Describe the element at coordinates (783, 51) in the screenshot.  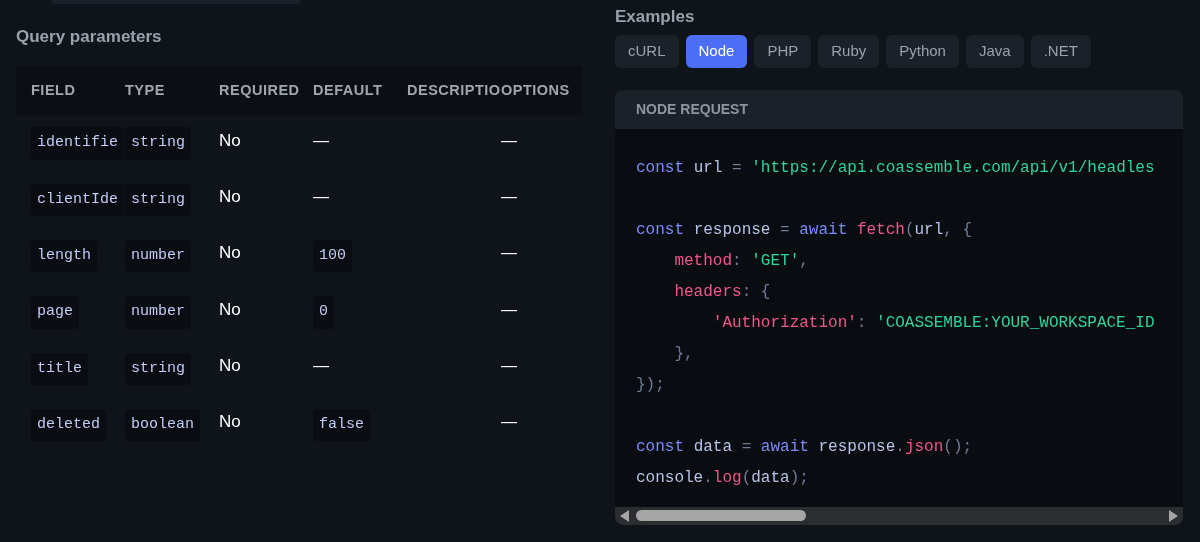
I see `language-tab: PHP` at that location.